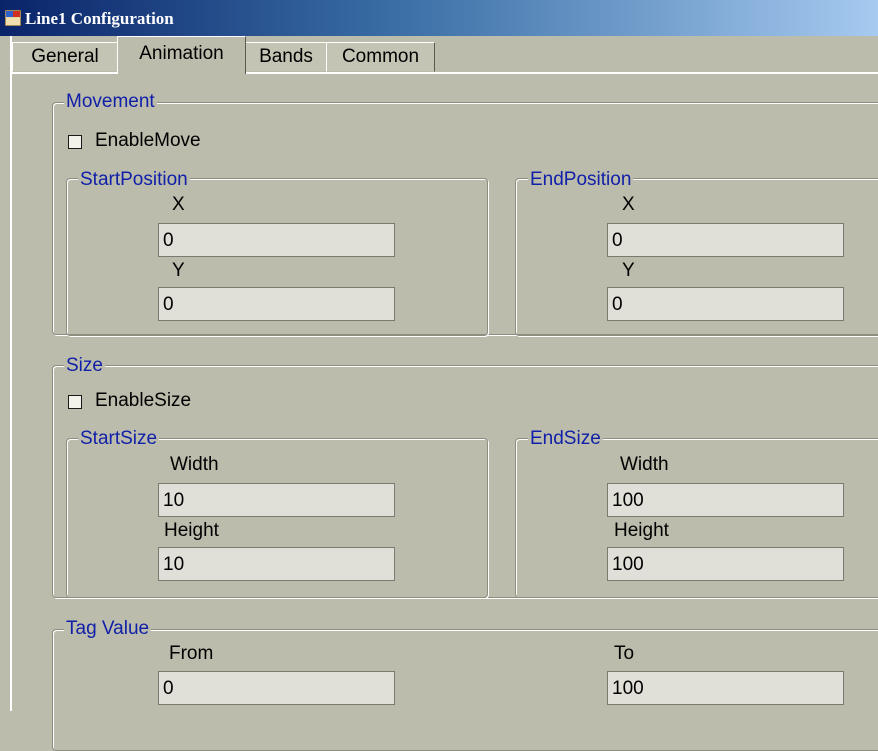 Image resolution: width=878 pixels, height=751 pixels. I want to click on start-height-label: Height, so click(191, 530).